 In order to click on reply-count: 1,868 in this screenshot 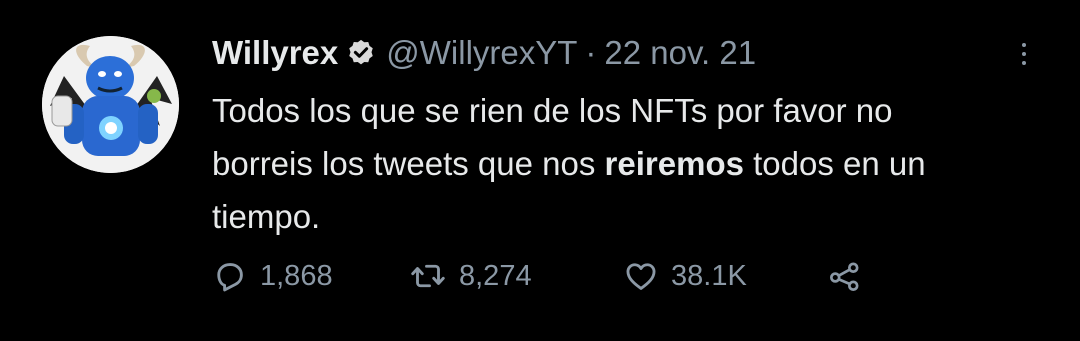, I will do `click(296, 275)`.